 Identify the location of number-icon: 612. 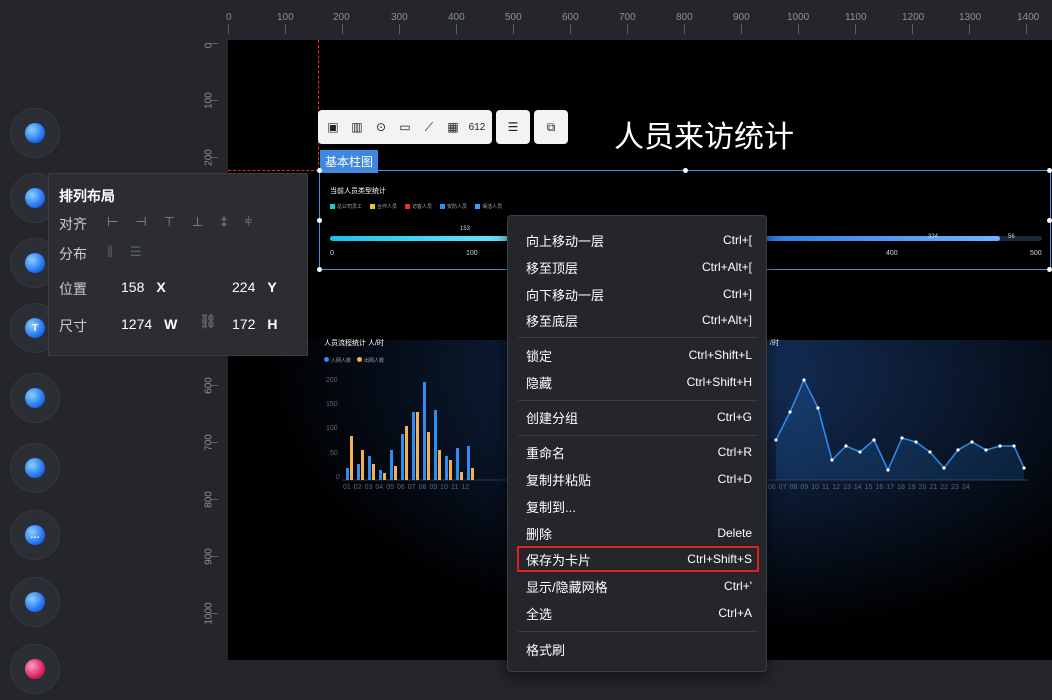
(477, 127).